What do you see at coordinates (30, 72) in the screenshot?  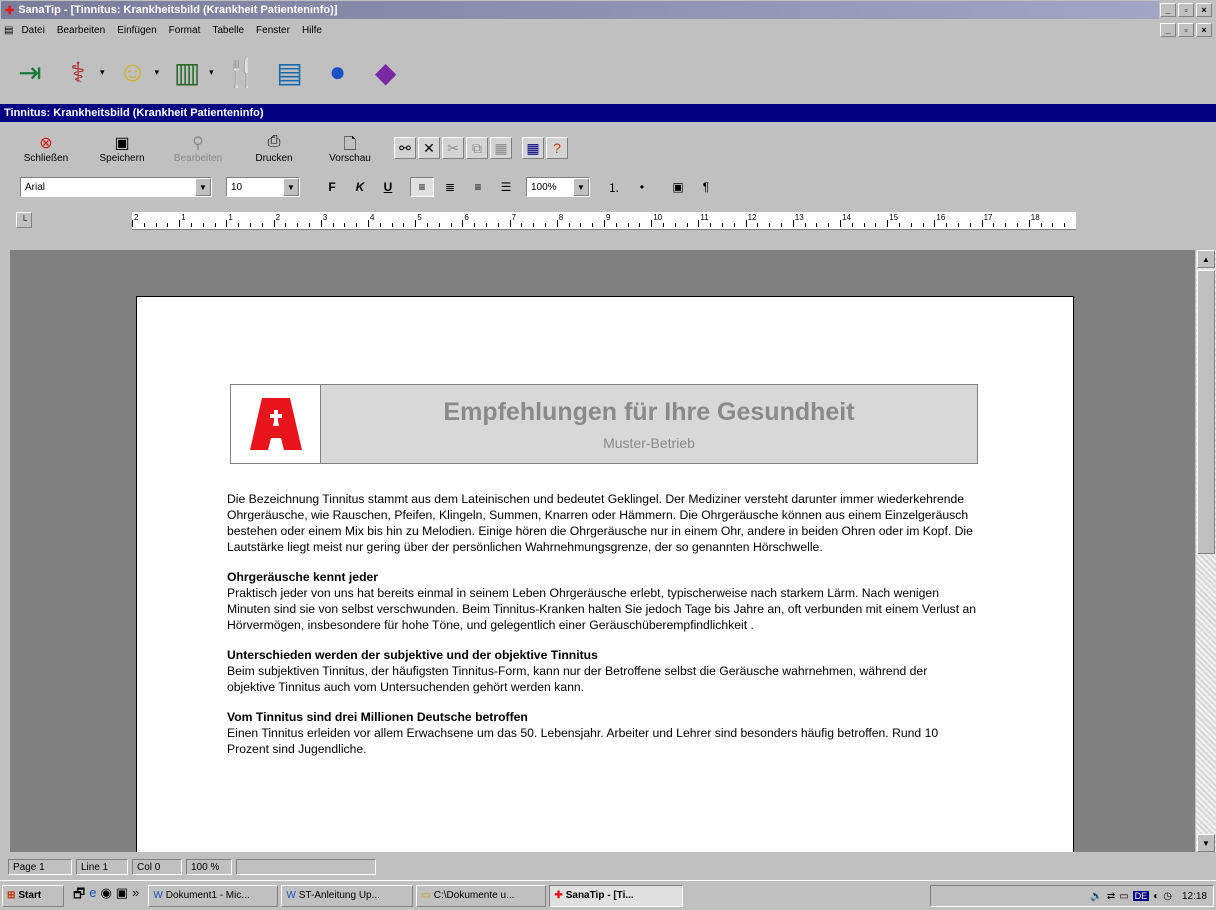 I see `exit-door-icon: ⇥` at bounding box center [30, 72].